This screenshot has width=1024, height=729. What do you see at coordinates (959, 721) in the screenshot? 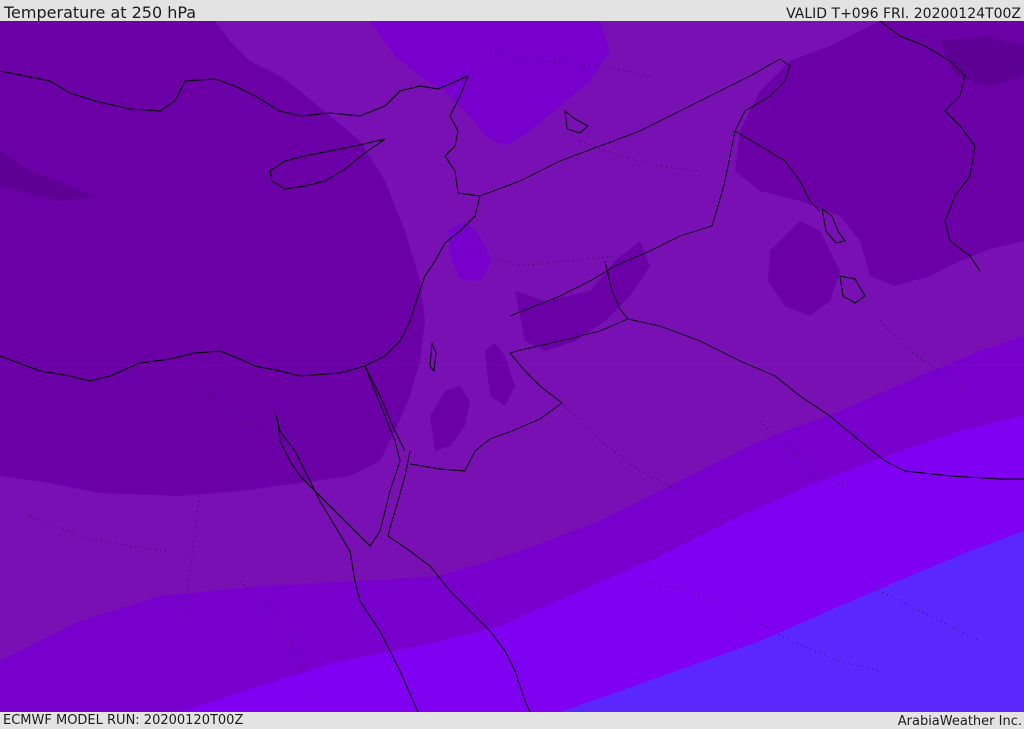
I see `credit-label: ArabiaWeather Inc.` at bounding box center [959, 721].